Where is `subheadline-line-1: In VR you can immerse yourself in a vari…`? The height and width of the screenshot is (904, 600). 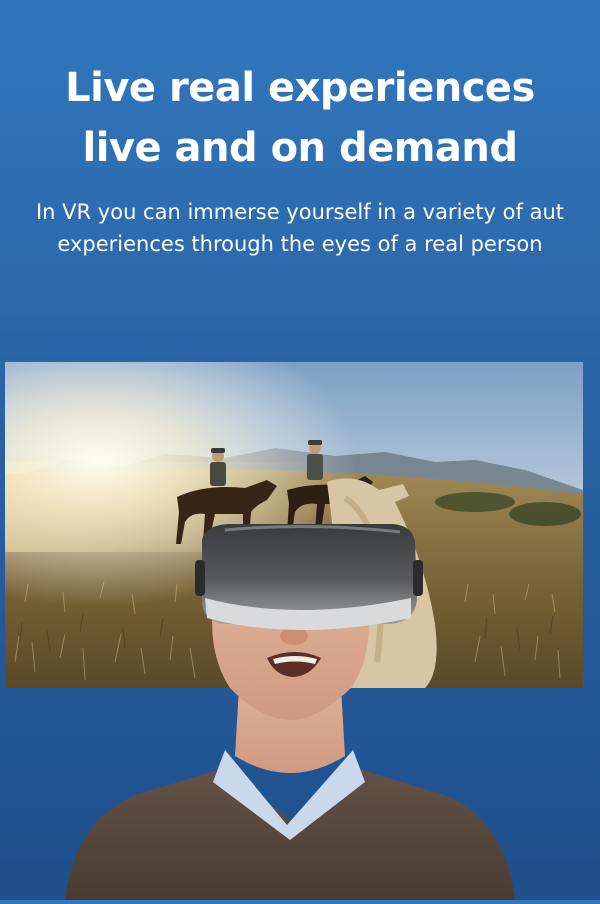 subheadline-line-1: In VR you can immerse yourself in a vari… is located at coordinates (299, 212).